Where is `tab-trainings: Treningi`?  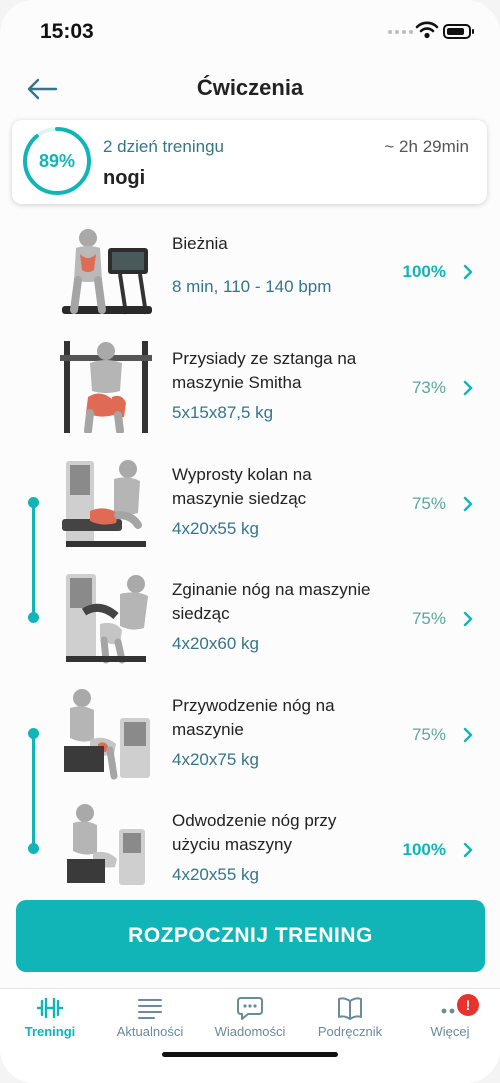 tab-trainings: Treningi is located at coordinates (50, 1025).